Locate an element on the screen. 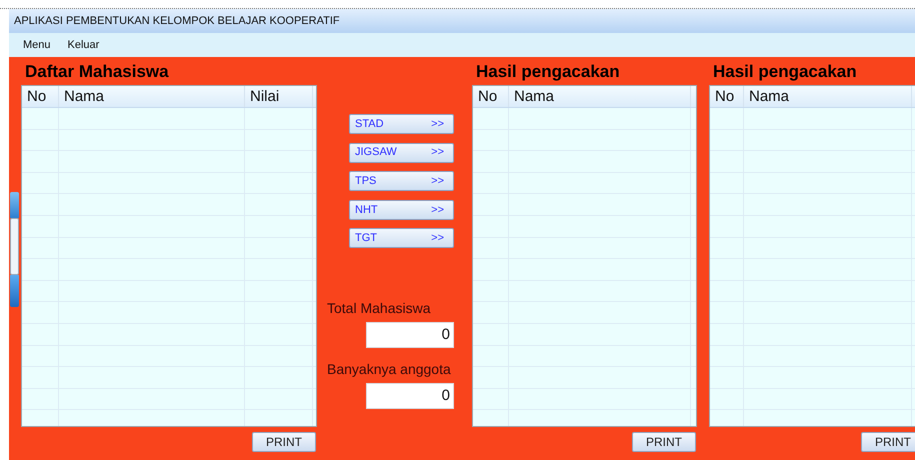 This screenshot has width=915, height=460. field-label: Banyaknya anggota is located at coordinates (389, 369).